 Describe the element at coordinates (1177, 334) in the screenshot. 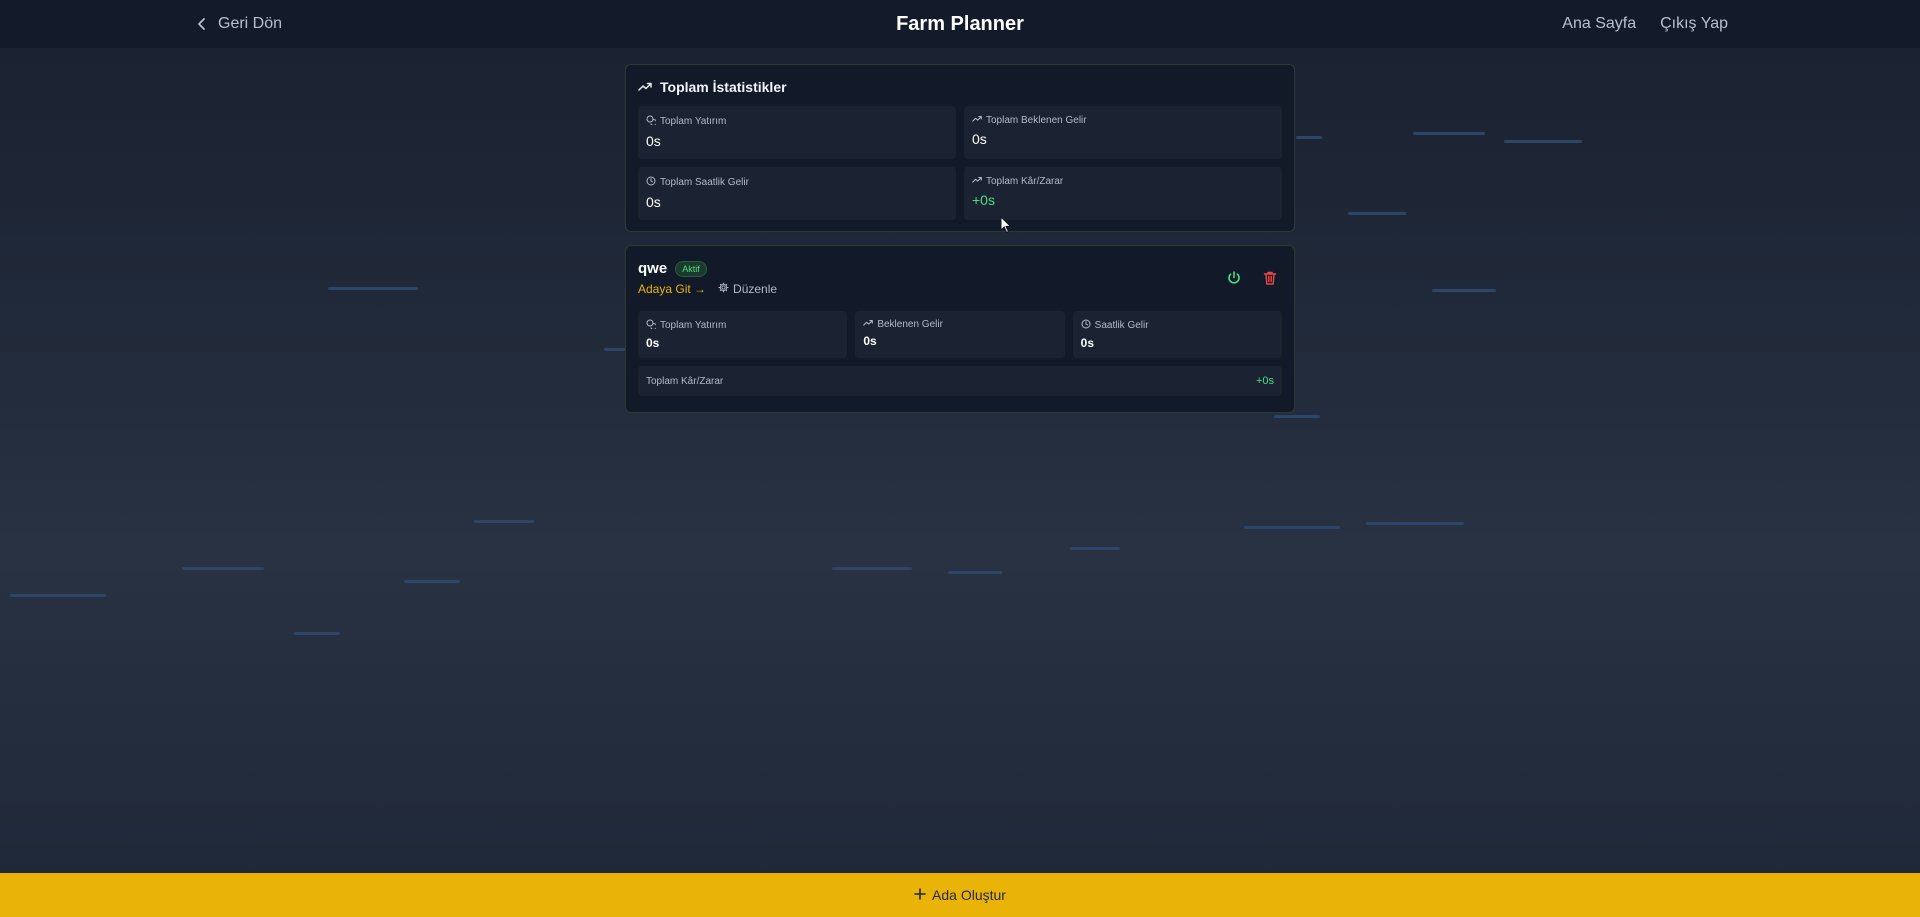

I see `island-stat-hourly-income: Saatlik Gelir 0s` at that location.